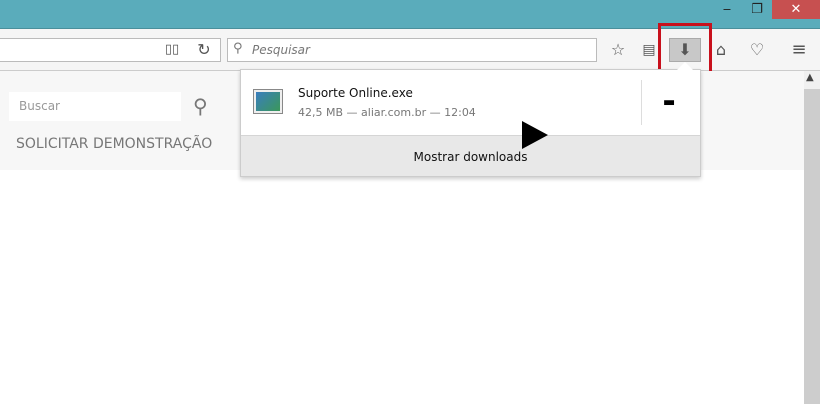  Describe the element at coordinates (172, 50) in the screenshot. I see `reader-view-icon: ▯▯` at that location.